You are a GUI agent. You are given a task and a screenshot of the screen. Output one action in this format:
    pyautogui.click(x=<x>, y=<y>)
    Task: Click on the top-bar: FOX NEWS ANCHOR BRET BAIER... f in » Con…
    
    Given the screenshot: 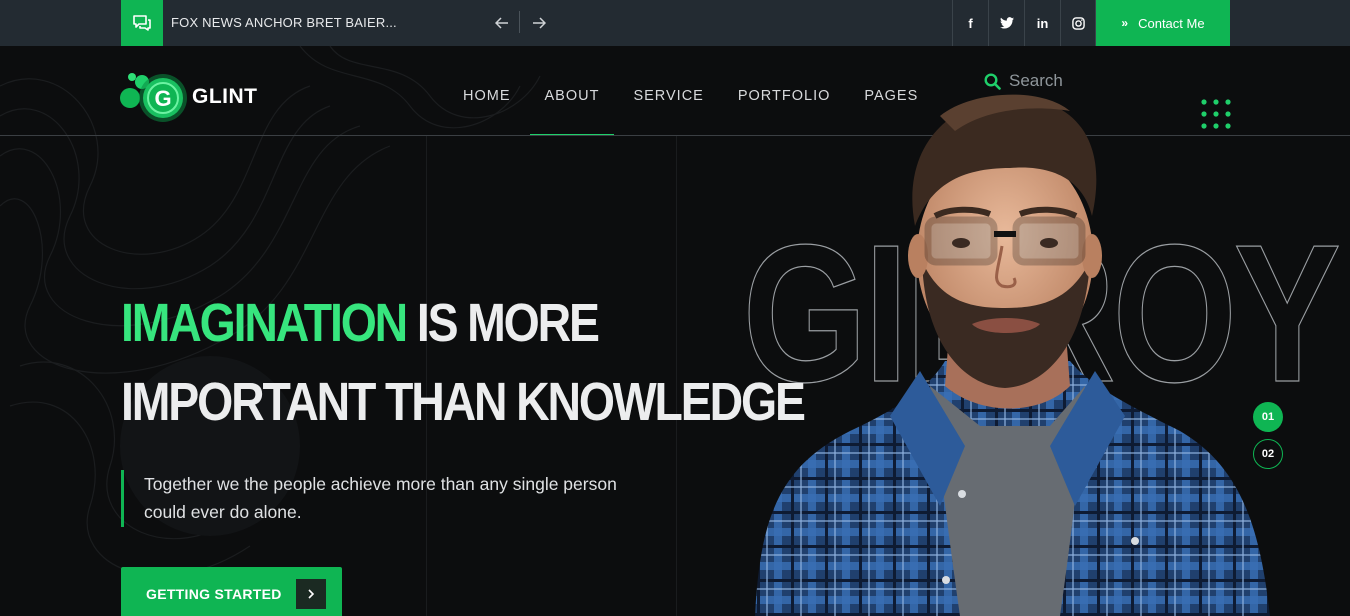 What is the action you would take?
    pyautogui.click(x=675, y=23)
    